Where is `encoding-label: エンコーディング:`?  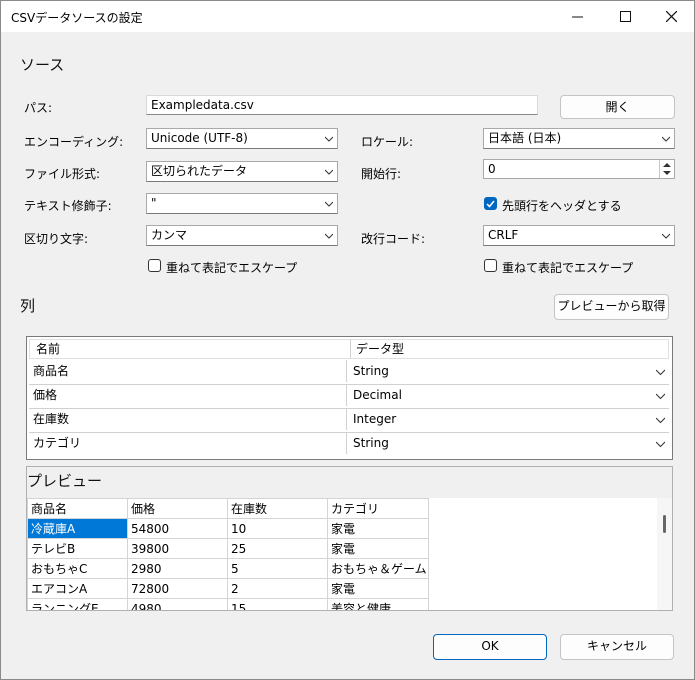
encoding-label: エンコーディング: is located at coordinates (74, 142).